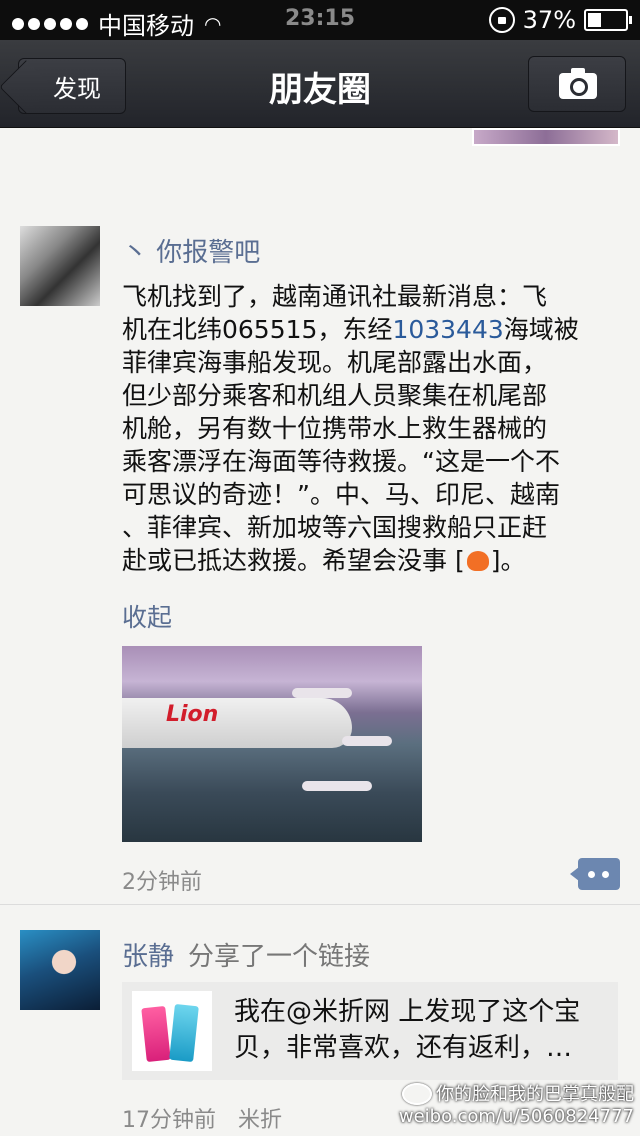 This screenshot has height=1136, width=640. Describe the element at coordinates (335, 296) in the screenshot. I see `post-text-line: 飞机找到了，越南通讯社最新消息：飞` at that location.